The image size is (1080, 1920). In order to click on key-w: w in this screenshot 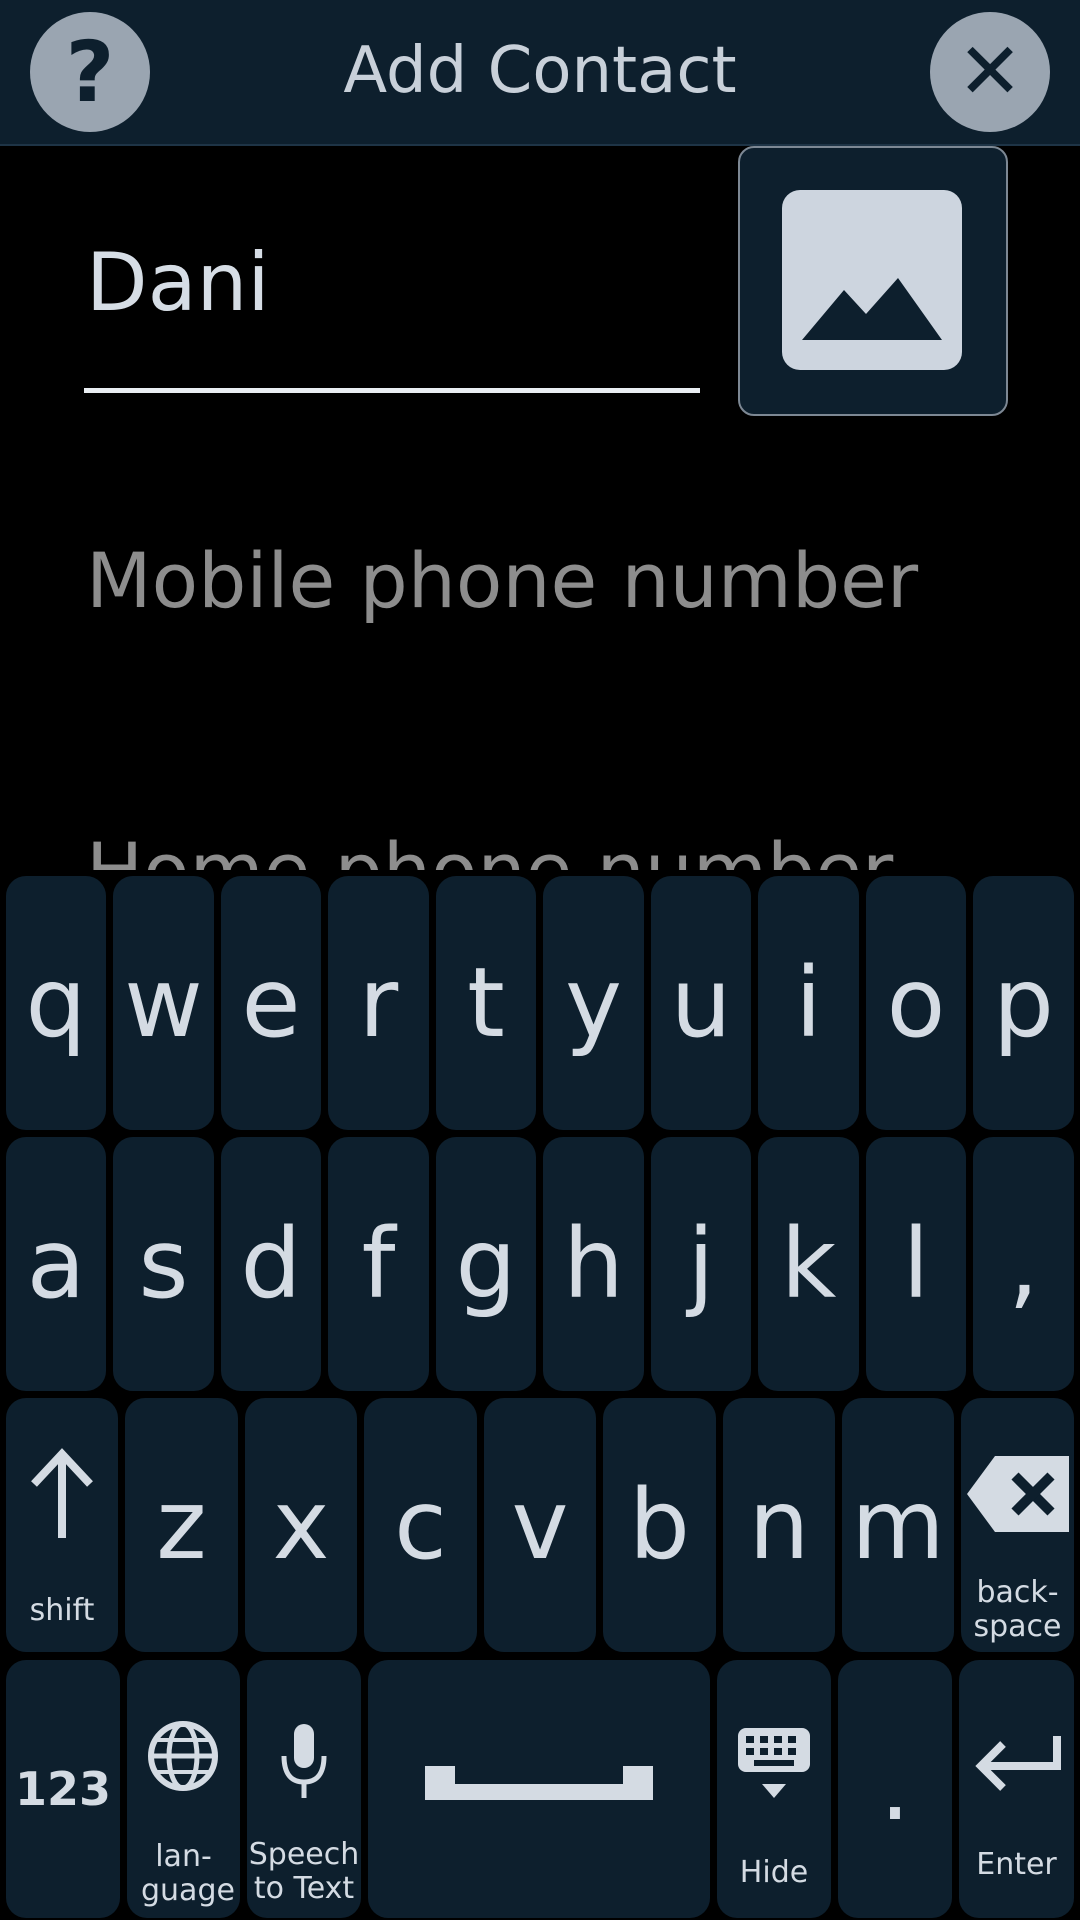, I will do `click(163, 1003)`.